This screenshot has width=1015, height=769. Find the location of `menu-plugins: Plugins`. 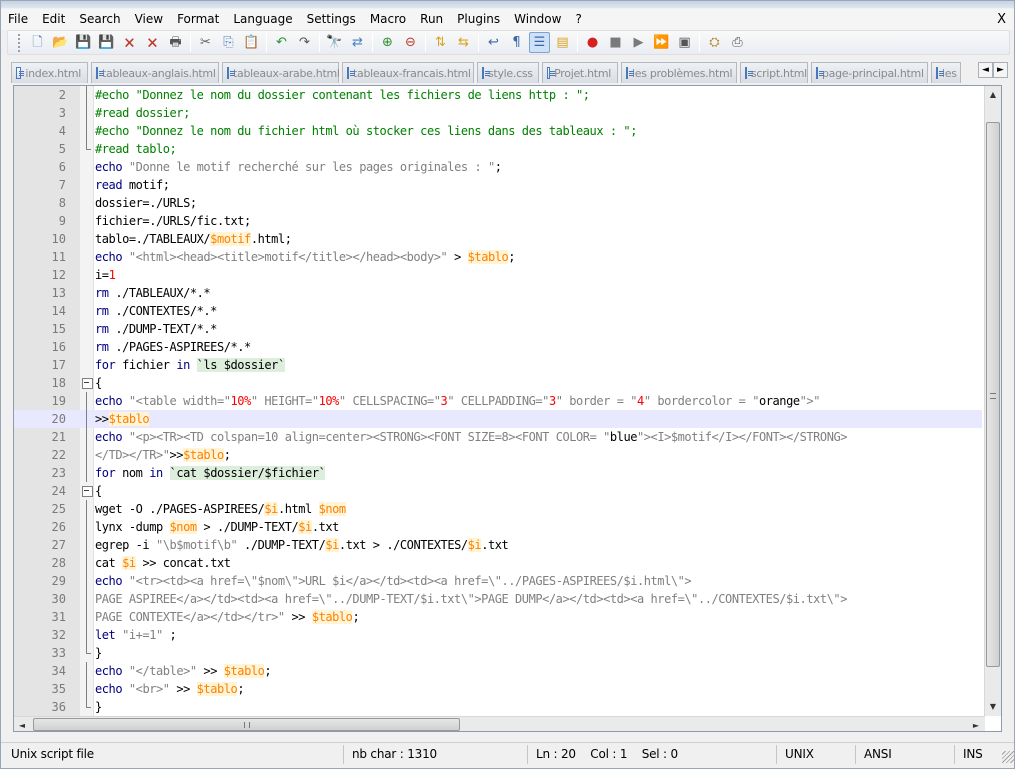

menu-plugins: Plugins is located at coordinates (478, 19).